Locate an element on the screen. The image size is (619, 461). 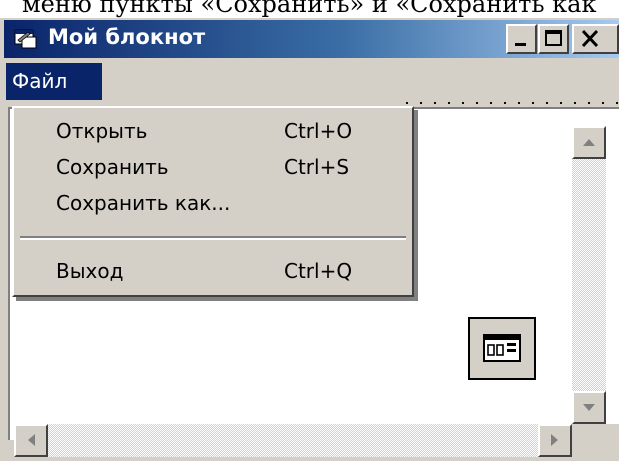
arrow-left-icon is located at coordinates (31, 440).